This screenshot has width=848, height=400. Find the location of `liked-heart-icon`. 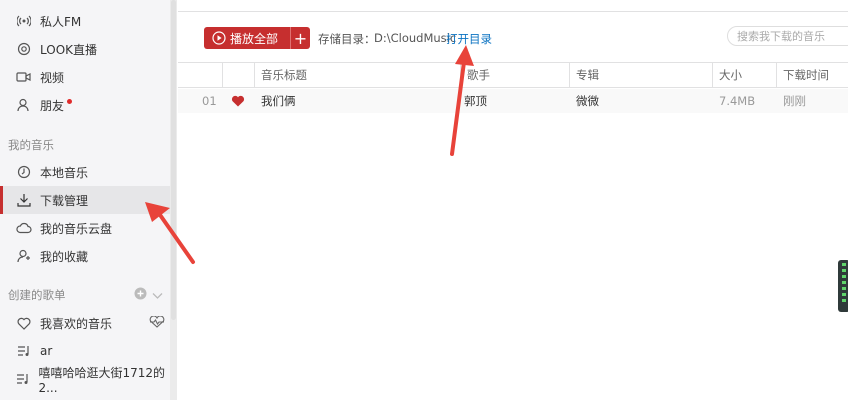

liked-heart-icon is located at coordinates (238, 101).